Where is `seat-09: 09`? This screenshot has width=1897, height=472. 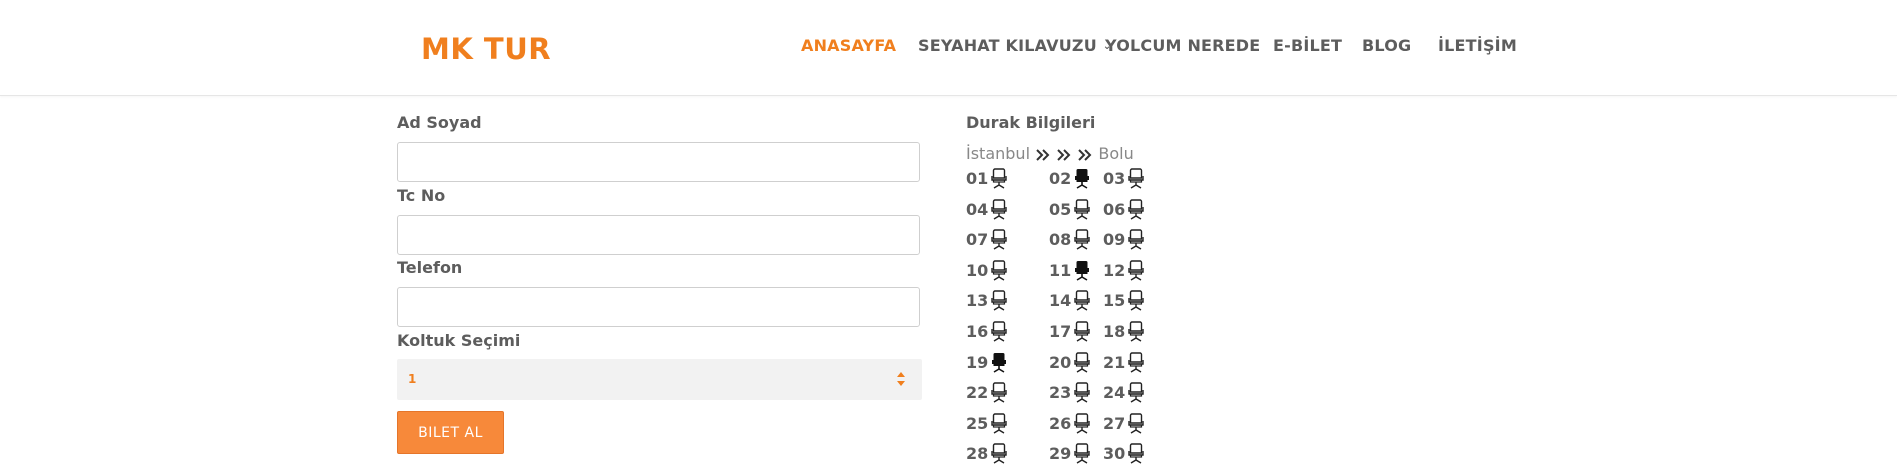
seat-09: 09 is located at coordinates (1124, 241).